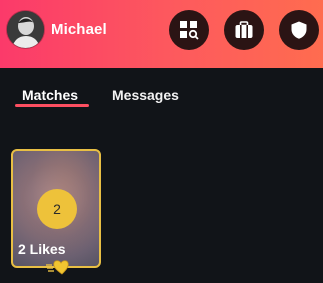 This screenshot has height=283, width=323. I want to click on user-name: Michael, so click(79, 29).